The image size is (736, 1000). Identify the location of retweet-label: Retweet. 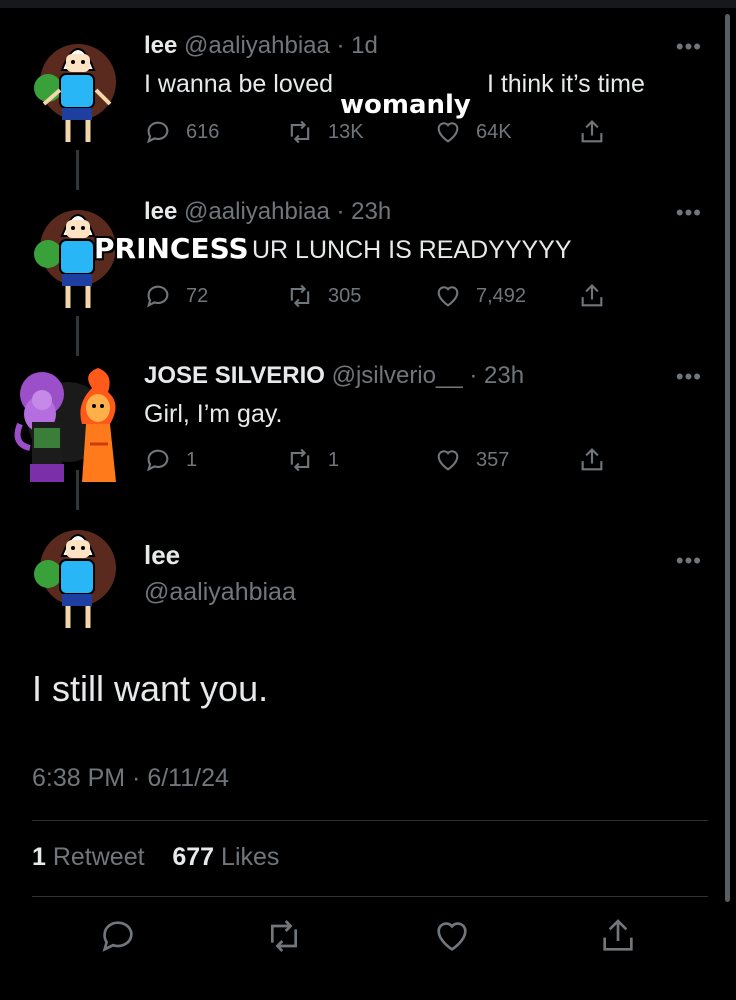
(95, 857).